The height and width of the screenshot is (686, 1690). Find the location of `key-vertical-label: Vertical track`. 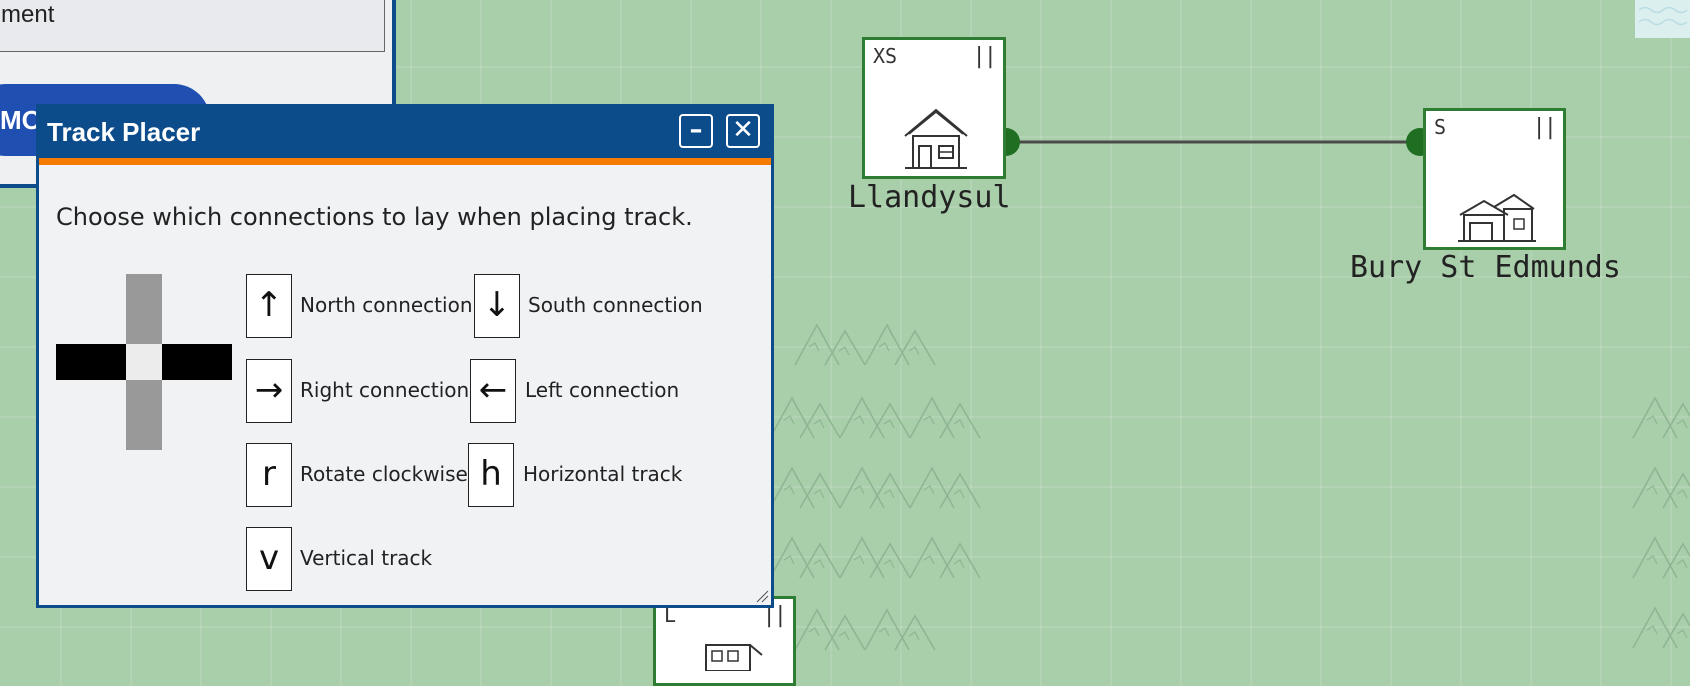

key-vertical-label: Vertical track is located at coordinates (366, 558).